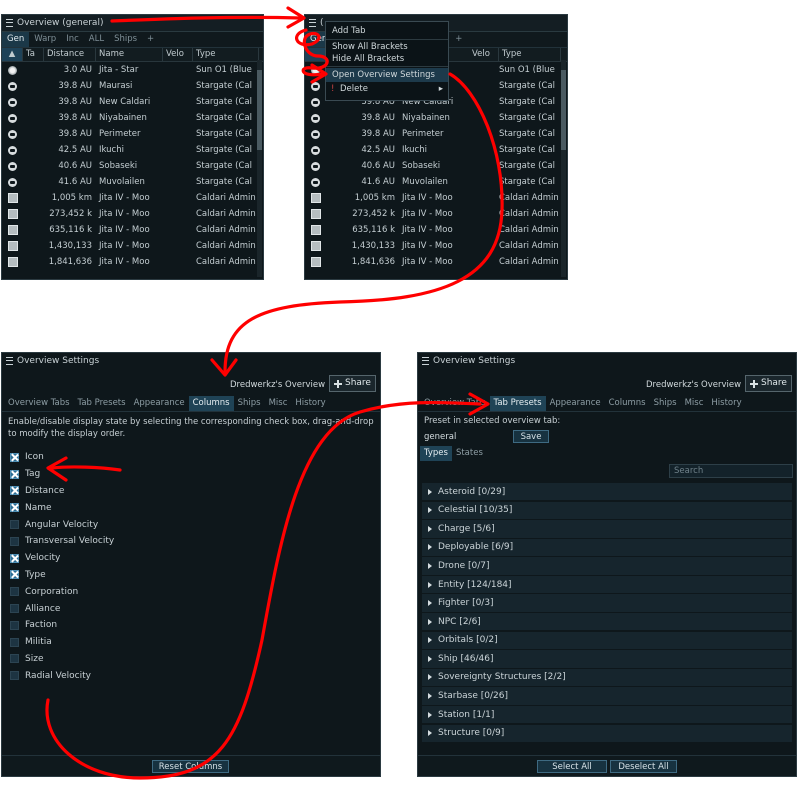 The height and width of the screenshot is (785, 798). I want to click on column-toggle-item: Distance, so click(191, 491).